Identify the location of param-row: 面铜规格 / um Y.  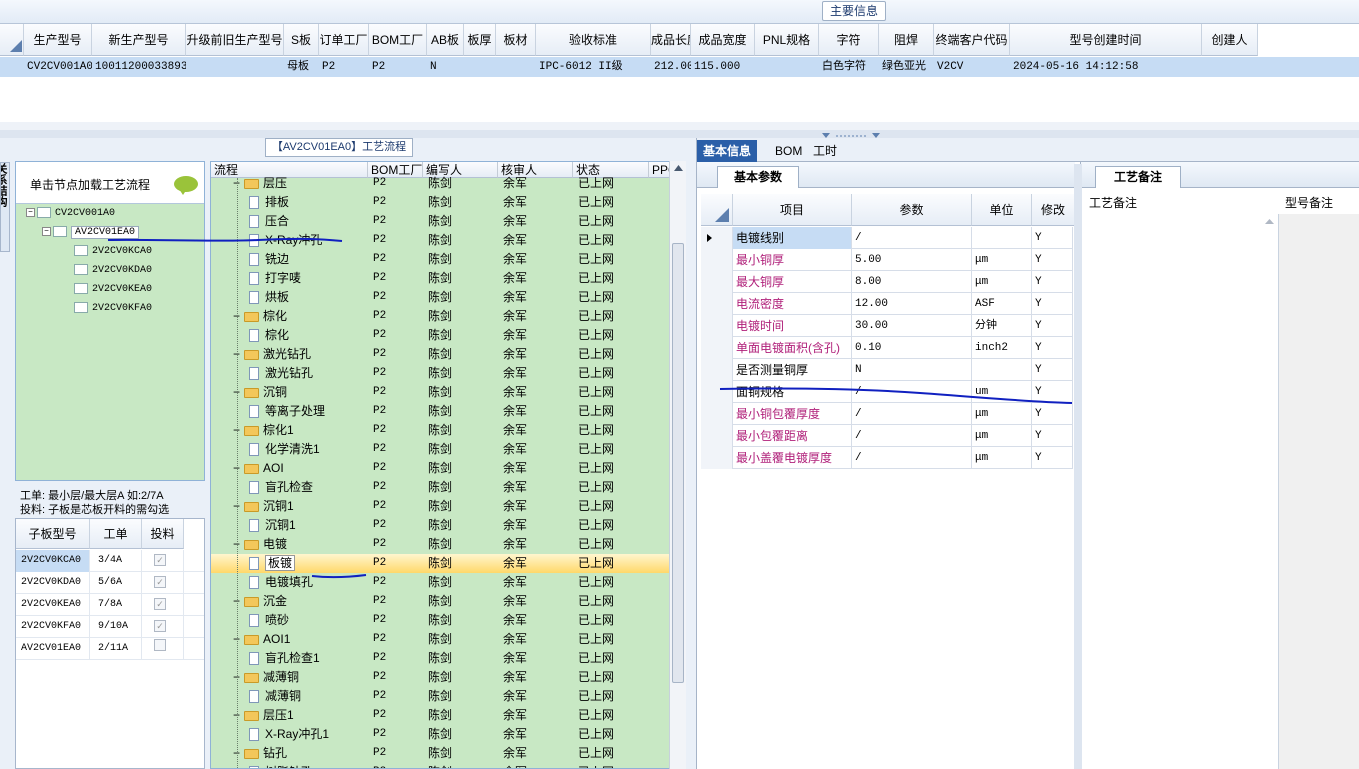
(887, 392).